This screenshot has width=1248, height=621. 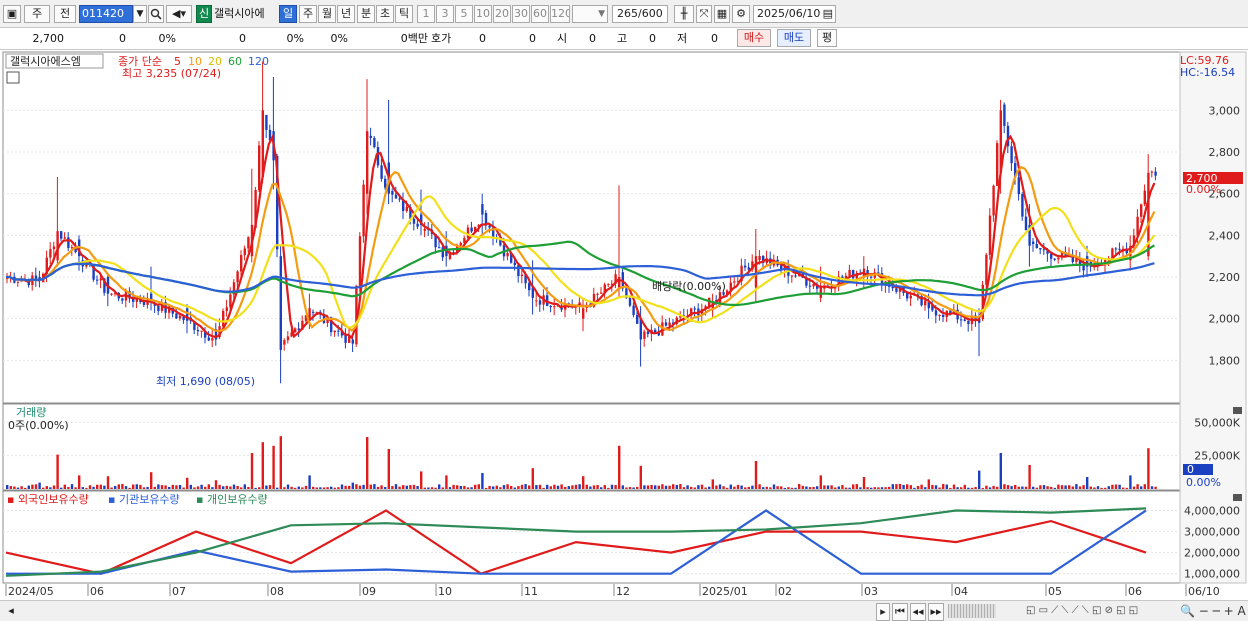 What do you see at coordinates (48, 499) in the screenshot?
I see `holdings-series-foreign: ▪ 외국인보유수량` at bounding box center [48, 499].